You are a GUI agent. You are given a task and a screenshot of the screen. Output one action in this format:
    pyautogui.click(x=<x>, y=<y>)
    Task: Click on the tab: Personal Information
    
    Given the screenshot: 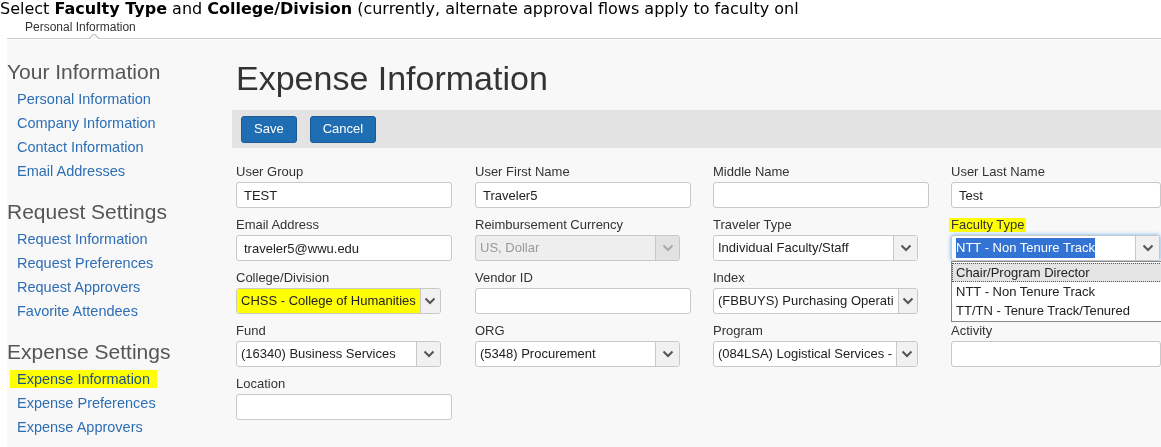 What is the action you would take?
    pyautogui.click(x=80, y=27)
    